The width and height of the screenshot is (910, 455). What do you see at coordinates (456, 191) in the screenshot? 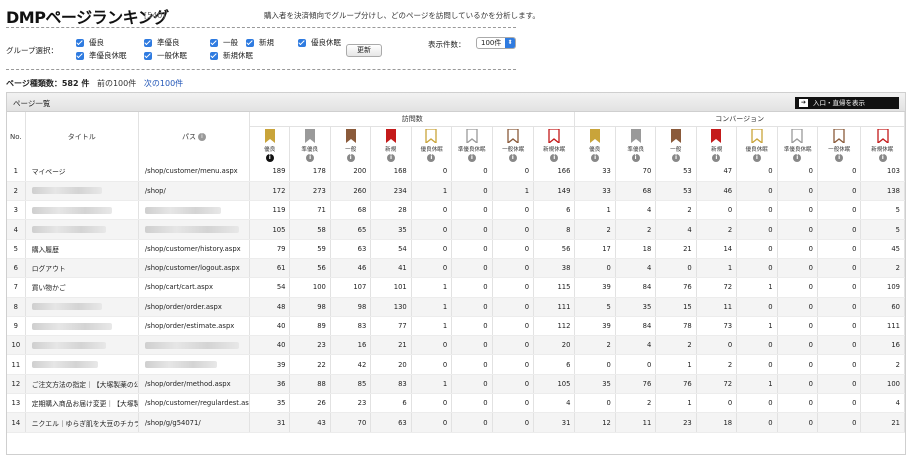
I see `table-row: 2/shop/172 273 260 234 1 0 1 149 33 68 53 46 0 0 0 138` at bounding box center [456, 191].